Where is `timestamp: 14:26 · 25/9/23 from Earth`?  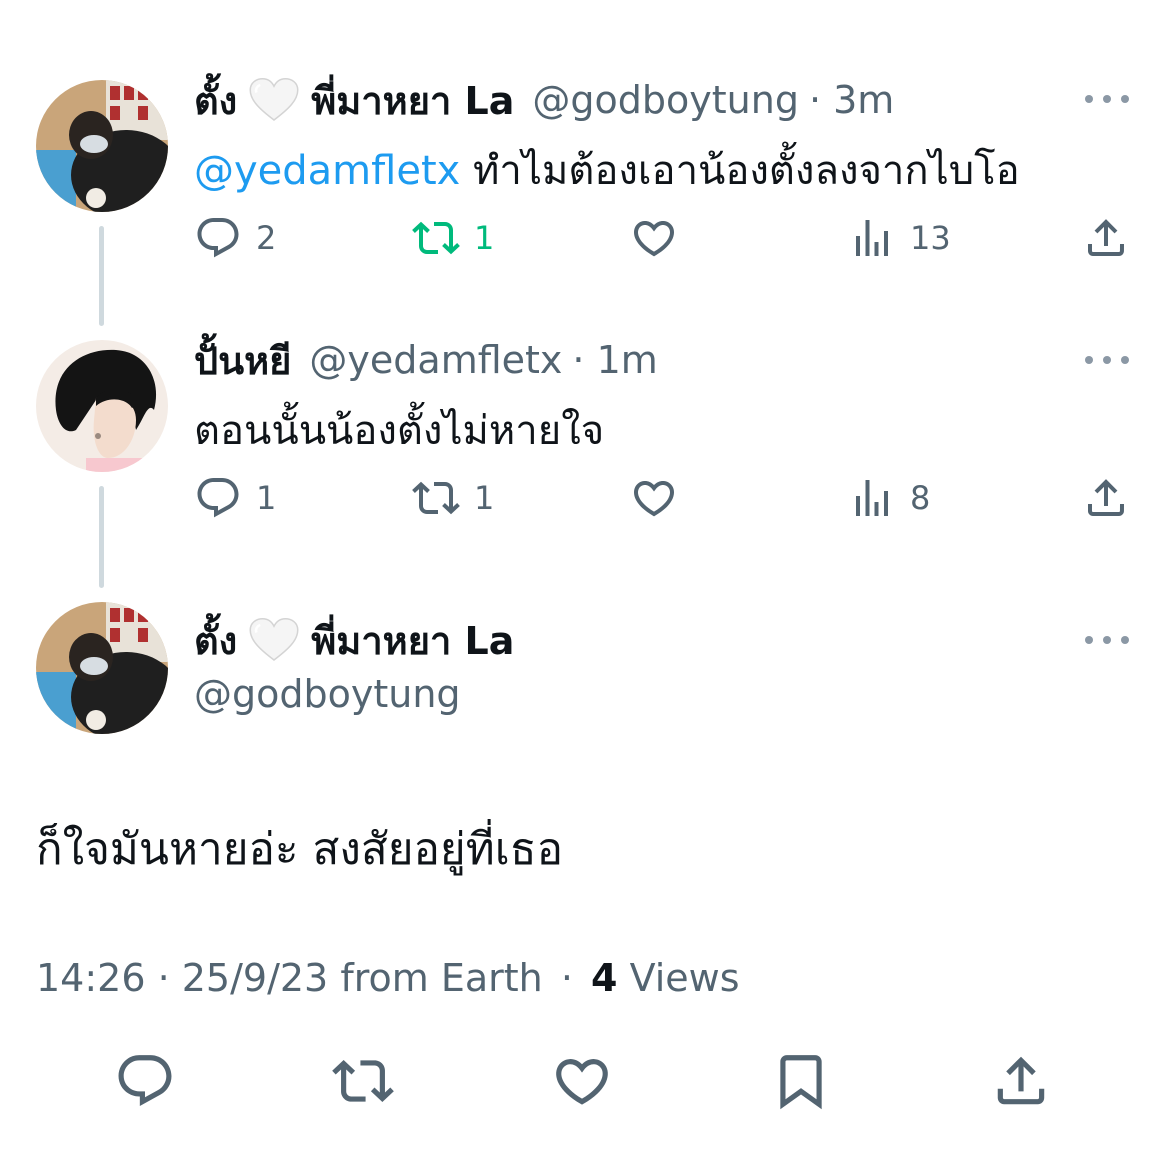 timestamp: 14:26 · 25/9/23 from Earth is located at coordinates (289, 978).